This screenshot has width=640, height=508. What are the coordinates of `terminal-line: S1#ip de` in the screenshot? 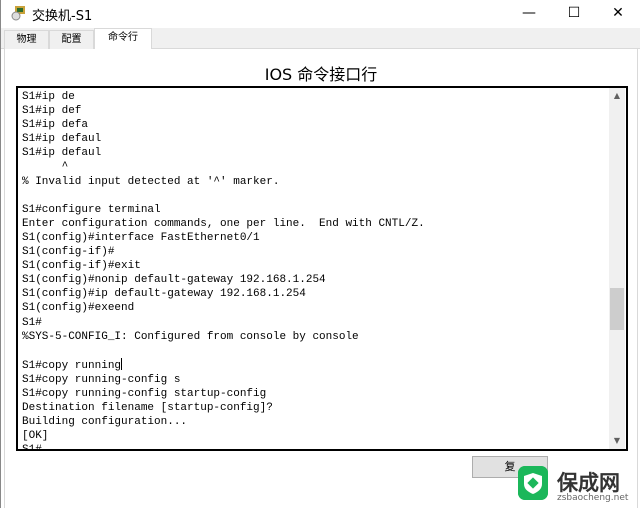 It's located at (223, 97).